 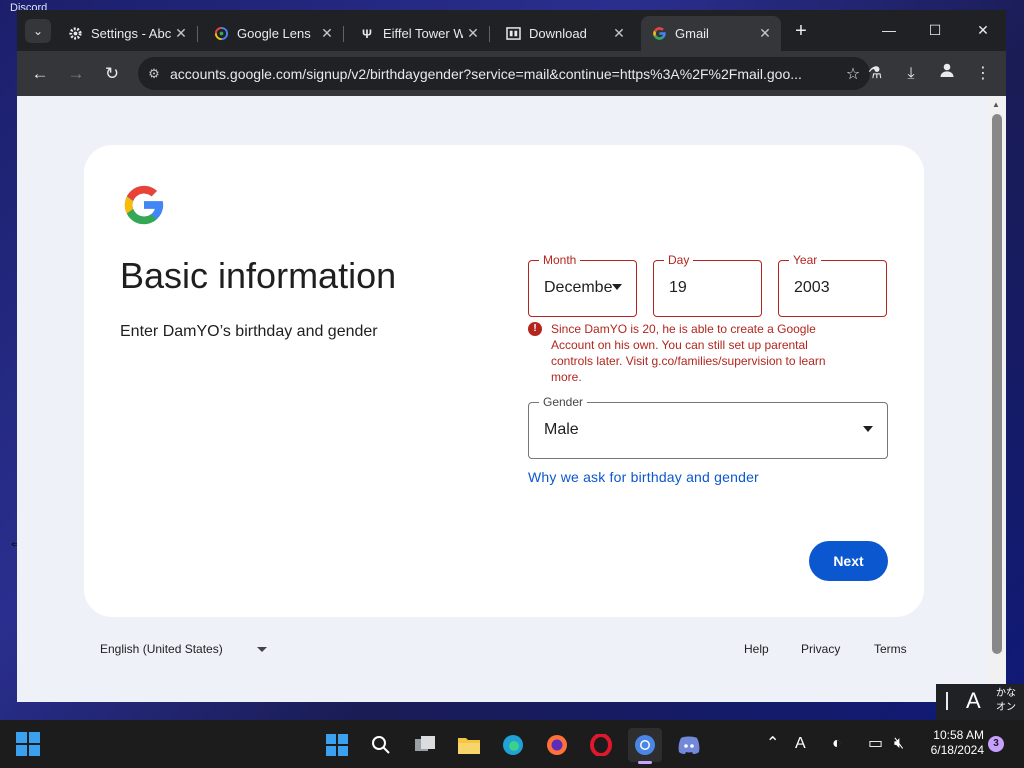 What do you see at coordinates (692, 33) in the screenshot?
I see `tab-title: Gmail` at bounding box center [692, 33].